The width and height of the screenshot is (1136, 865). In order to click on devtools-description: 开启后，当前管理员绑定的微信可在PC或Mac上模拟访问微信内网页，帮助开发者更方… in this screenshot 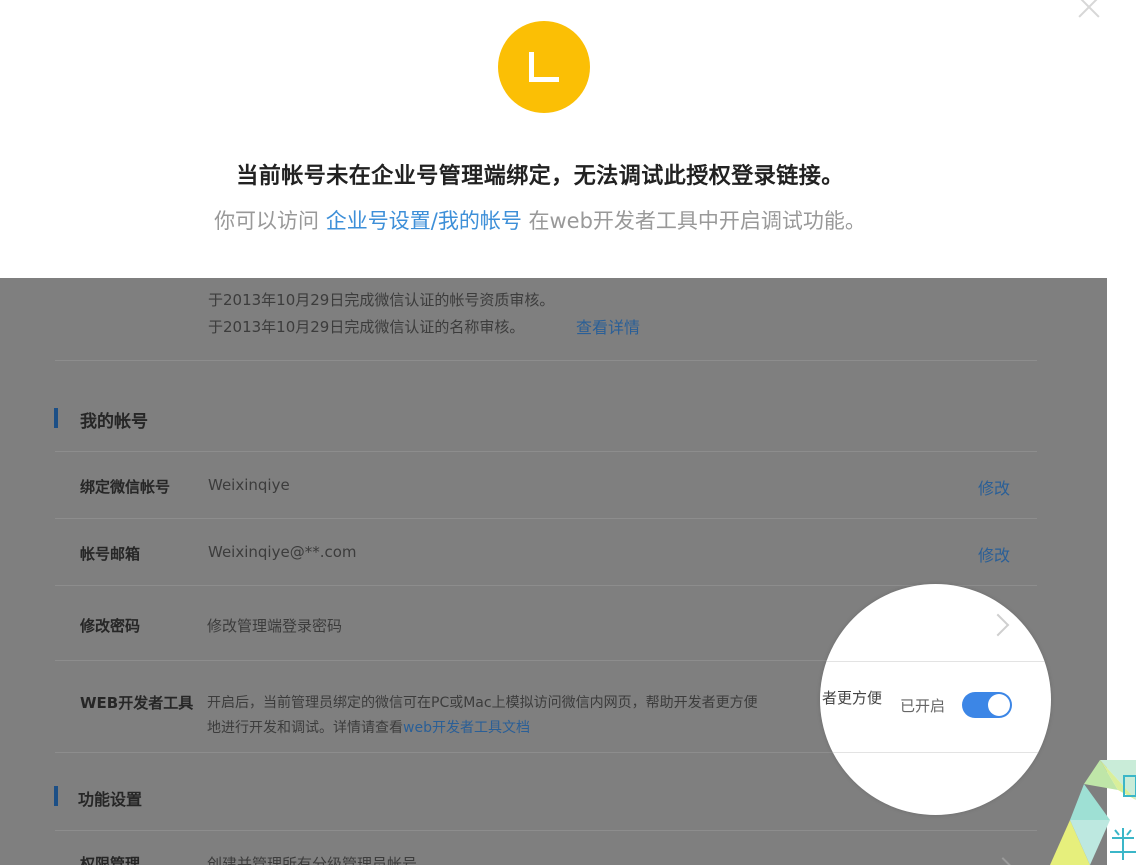, I will do `click(482, 703)`.